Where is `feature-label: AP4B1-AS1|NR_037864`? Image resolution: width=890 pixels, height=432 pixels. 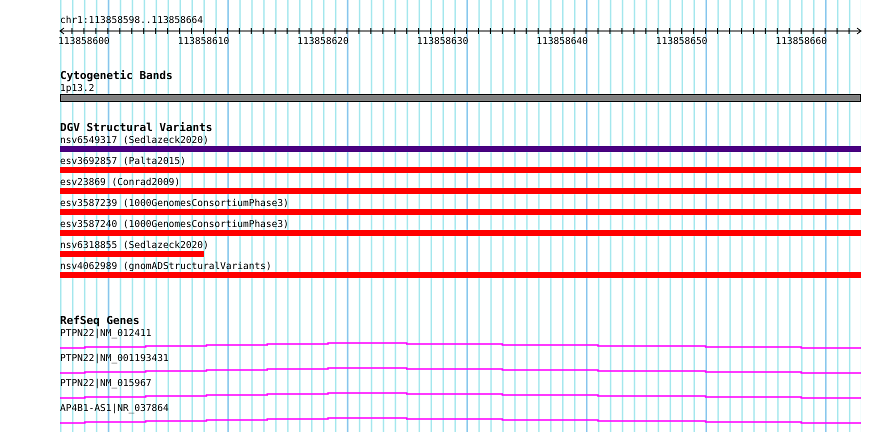 feature-label: AP4B1-AS1|NR_037864 is located at coordinates (114, 408).